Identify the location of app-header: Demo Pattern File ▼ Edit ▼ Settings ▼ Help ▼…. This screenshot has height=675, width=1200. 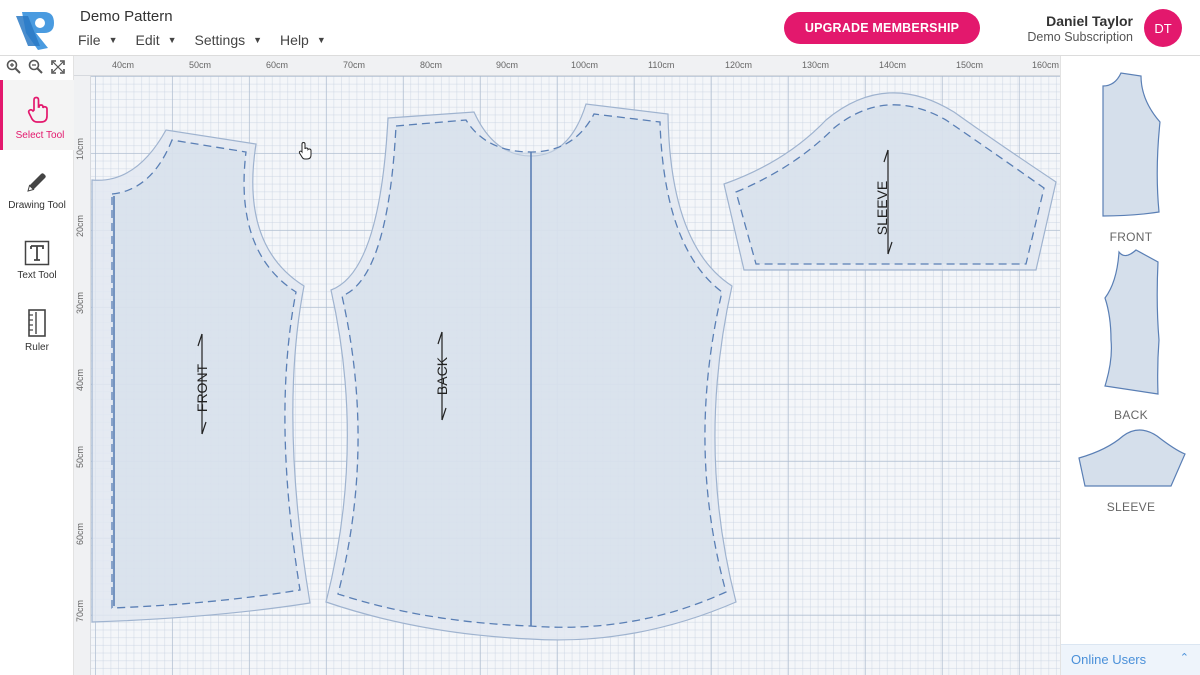
(600, 28).